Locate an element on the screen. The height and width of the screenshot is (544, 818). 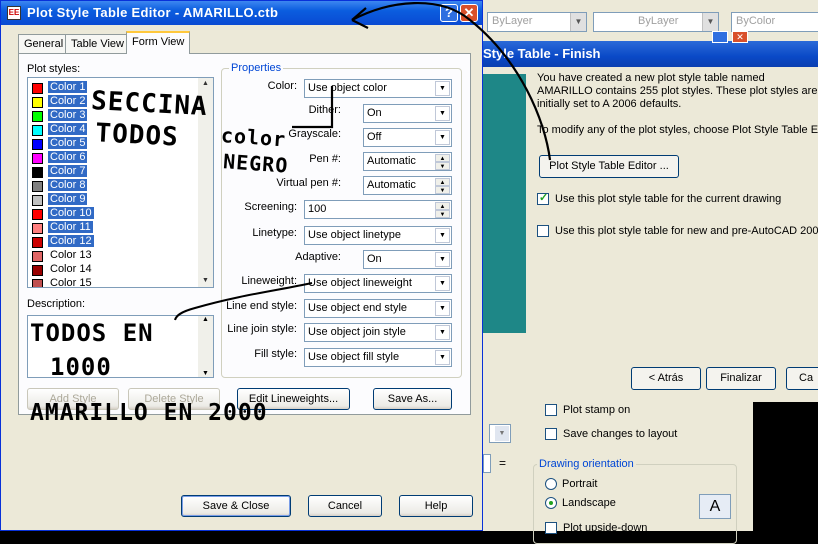
plot-style-name: Color 11 is located at coordinates (70, 227).